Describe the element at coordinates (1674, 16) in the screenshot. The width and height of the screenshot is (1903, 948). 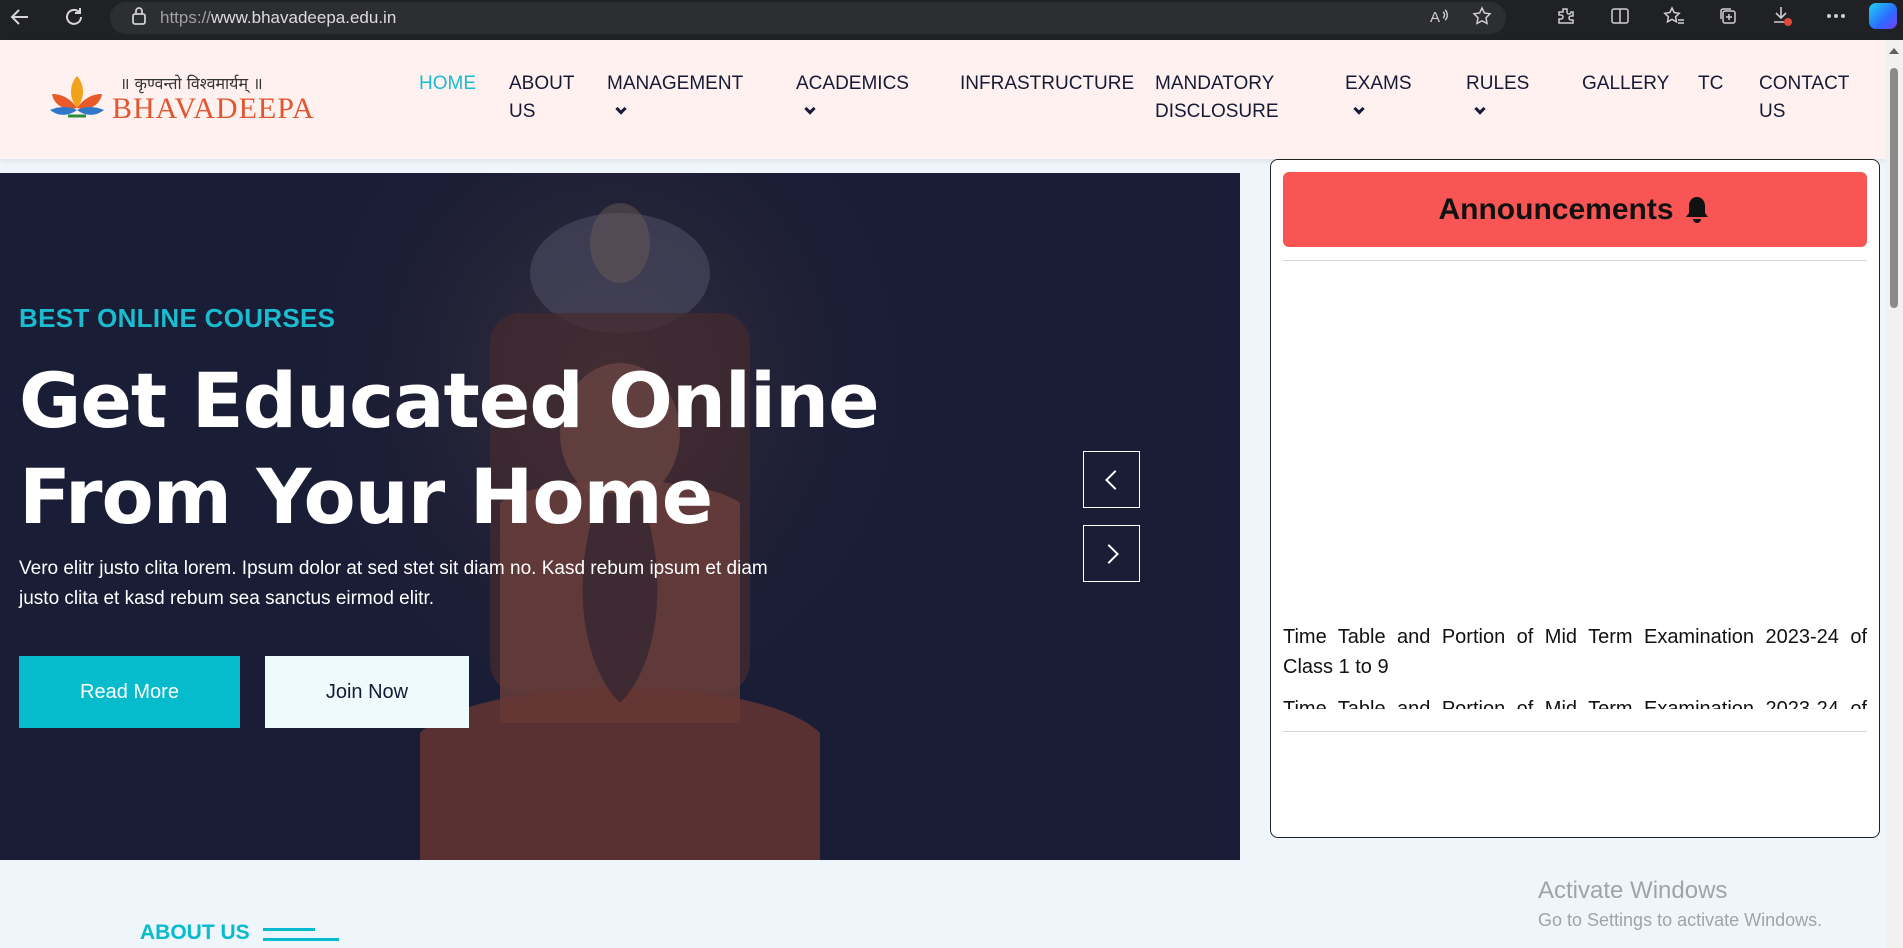
I see `favorites-icon` at that location.